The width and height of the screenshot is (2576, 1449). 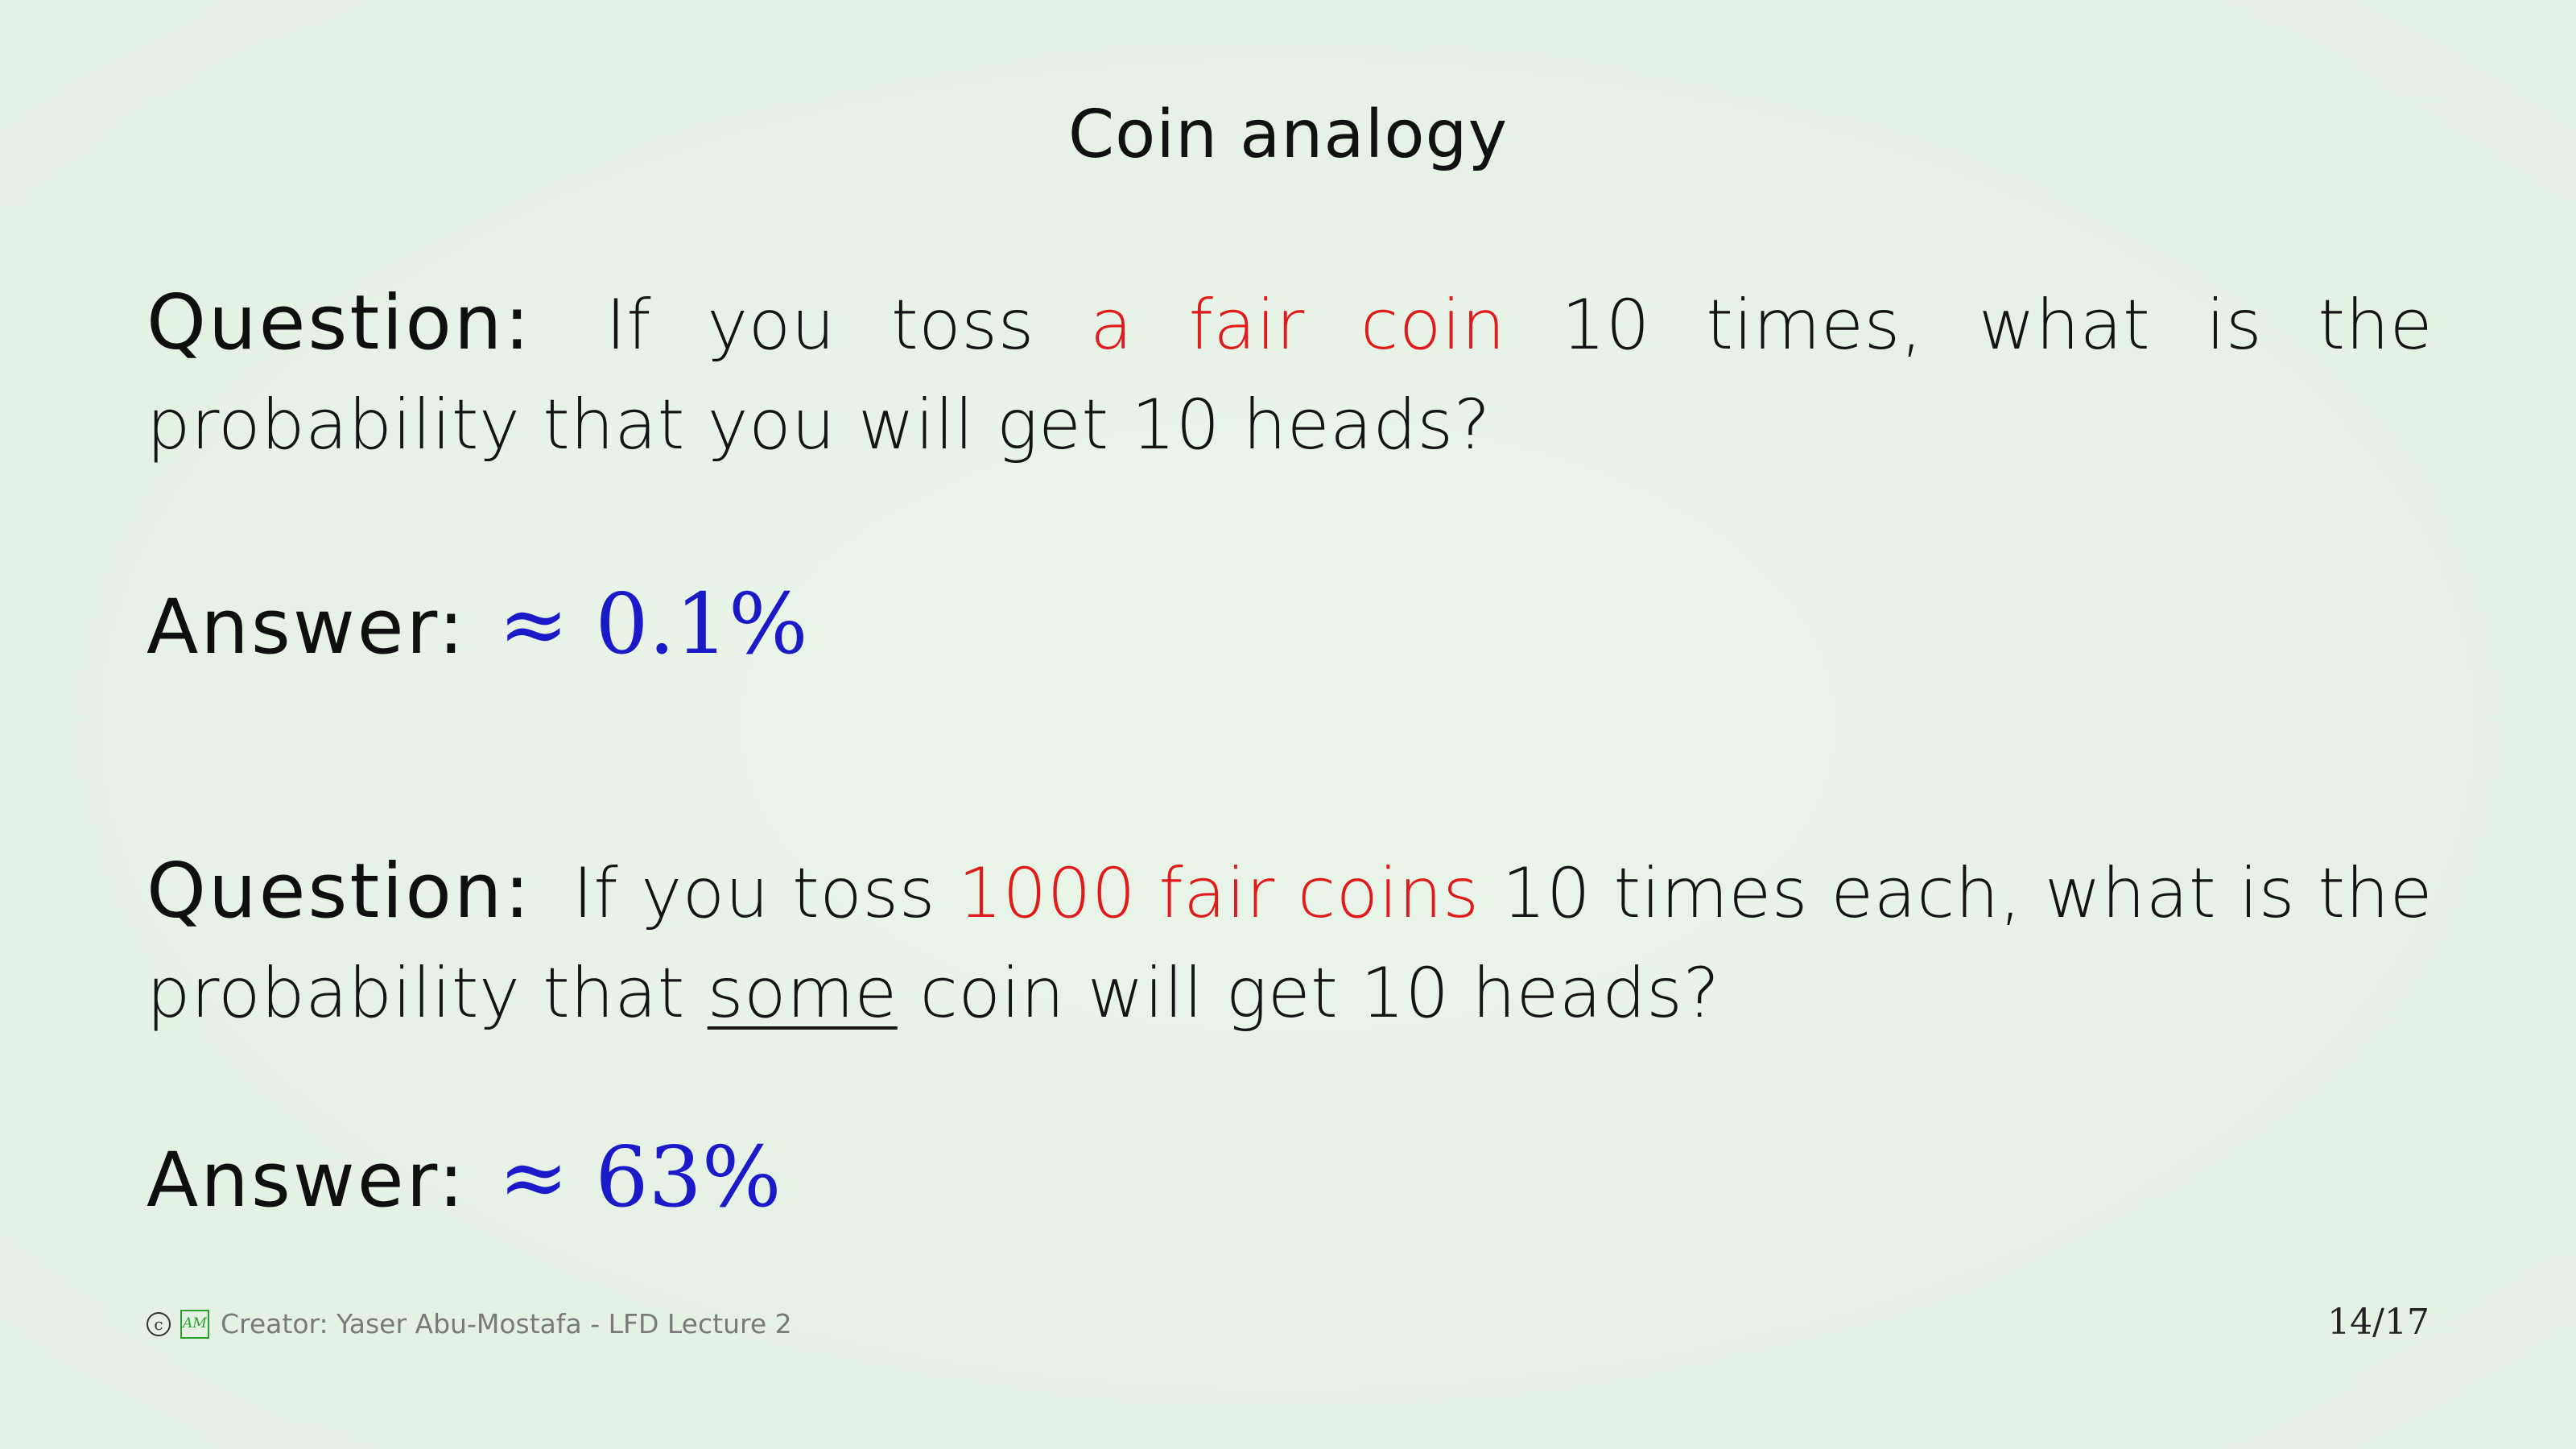 I want to click on question-1-text-before: If you toss, so click(x=819, y=325).